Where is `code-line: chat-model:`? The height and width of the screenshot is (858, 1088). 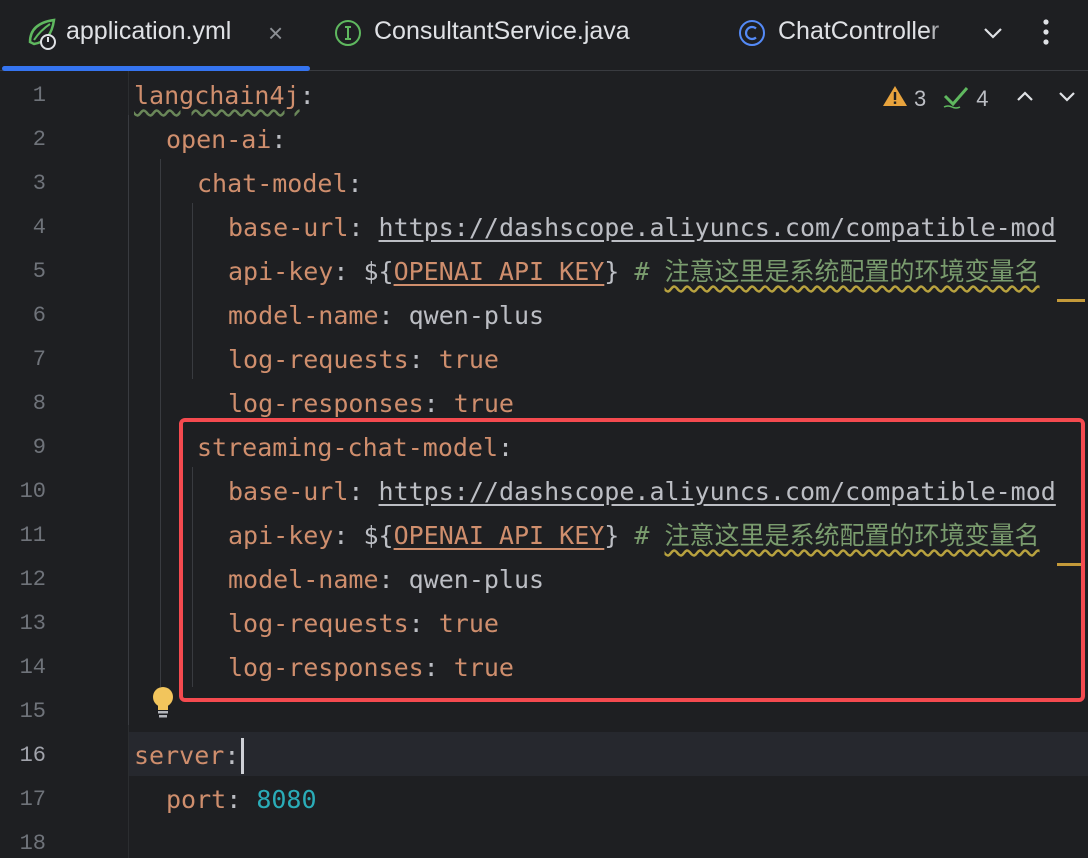
code-line: chat-model: is located at coordinates (280, 183).